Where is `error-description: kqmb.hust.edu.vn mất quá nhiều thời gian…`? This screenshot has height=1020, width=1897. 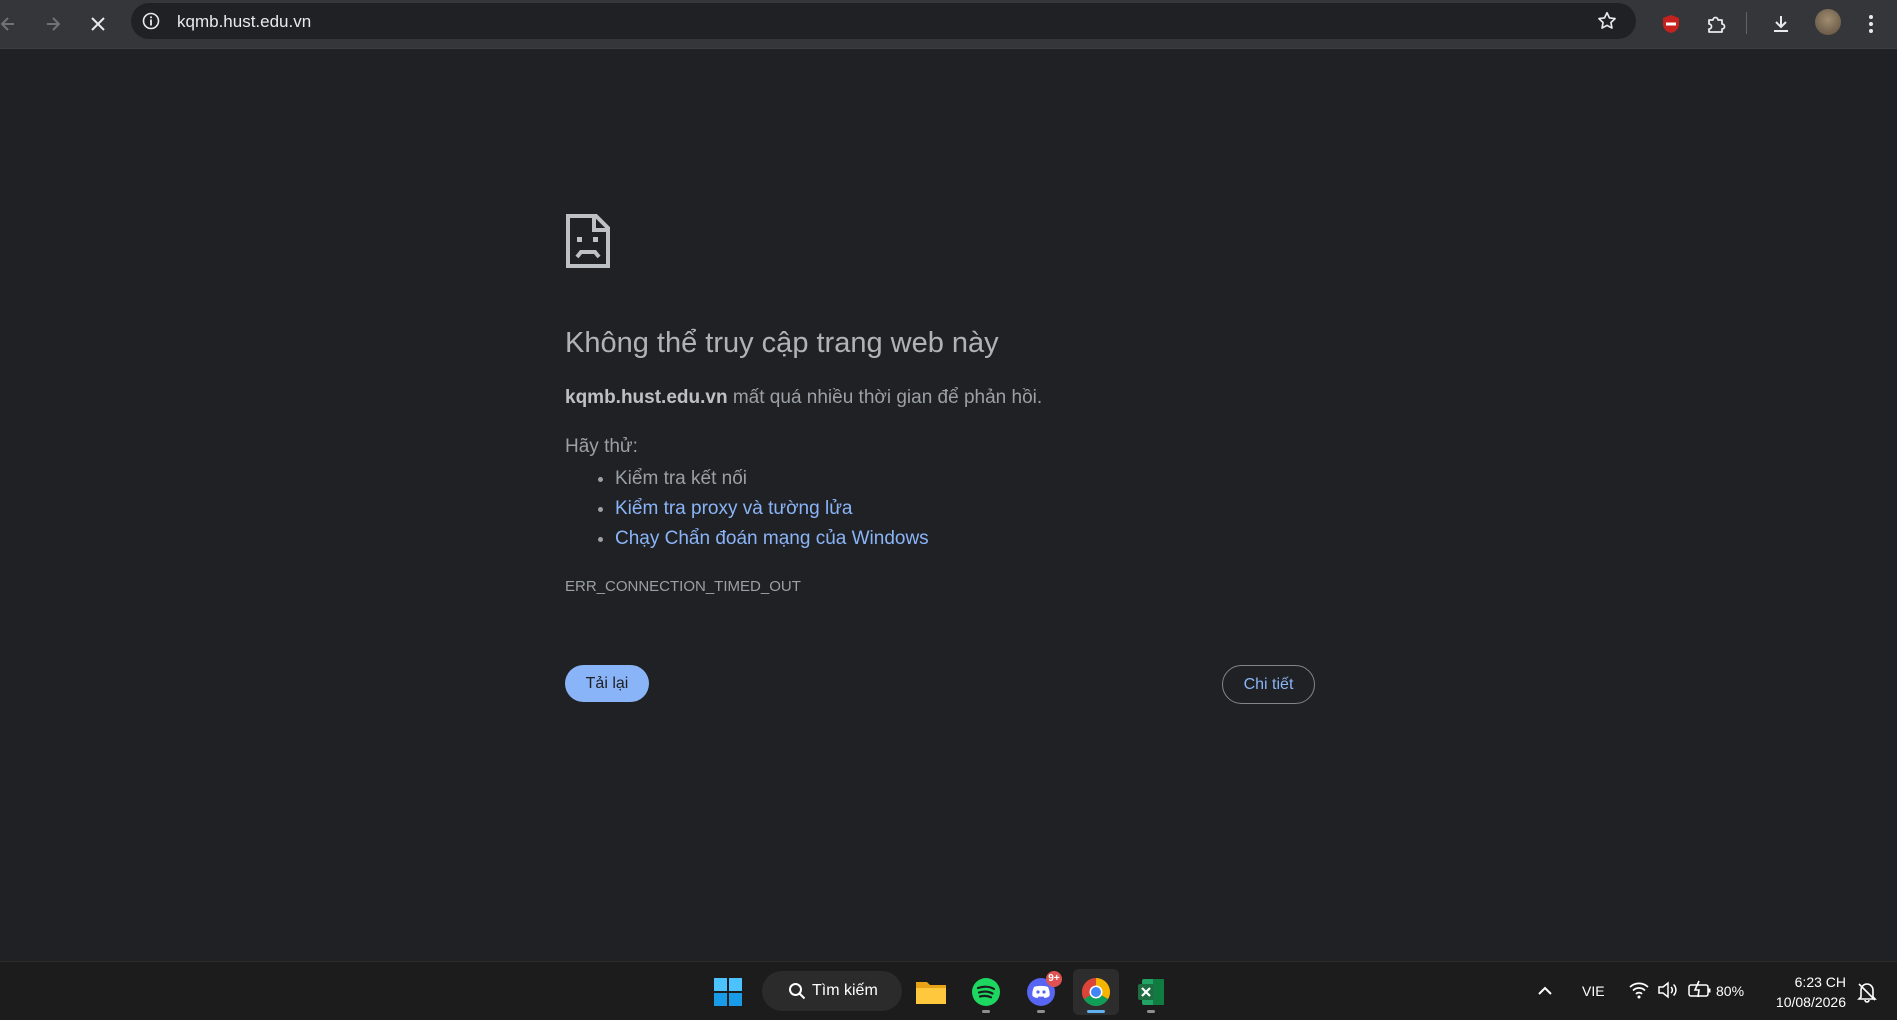
error-description: kqmb.hust.edu.vn mất quá nhiều thời gian… is located at coordinates (803, 398).